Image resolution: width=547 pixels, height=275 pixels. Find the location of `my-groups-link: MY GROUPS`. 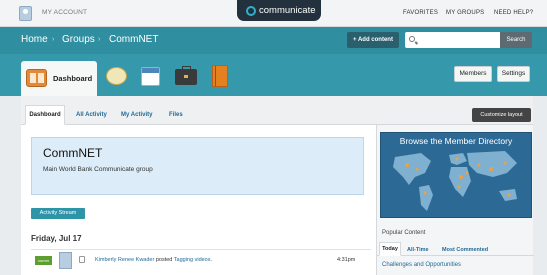

my-groups-link: MY GROUPS is located at coordinates (465, 13).